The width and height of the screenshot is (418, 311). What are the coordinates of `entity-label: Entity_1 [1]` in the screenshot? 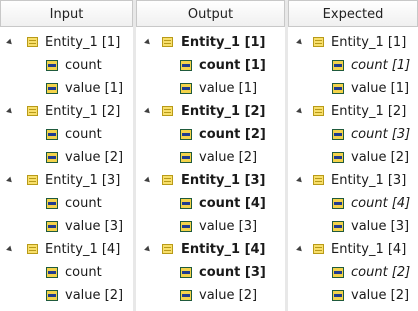 It's located at (223, 42).